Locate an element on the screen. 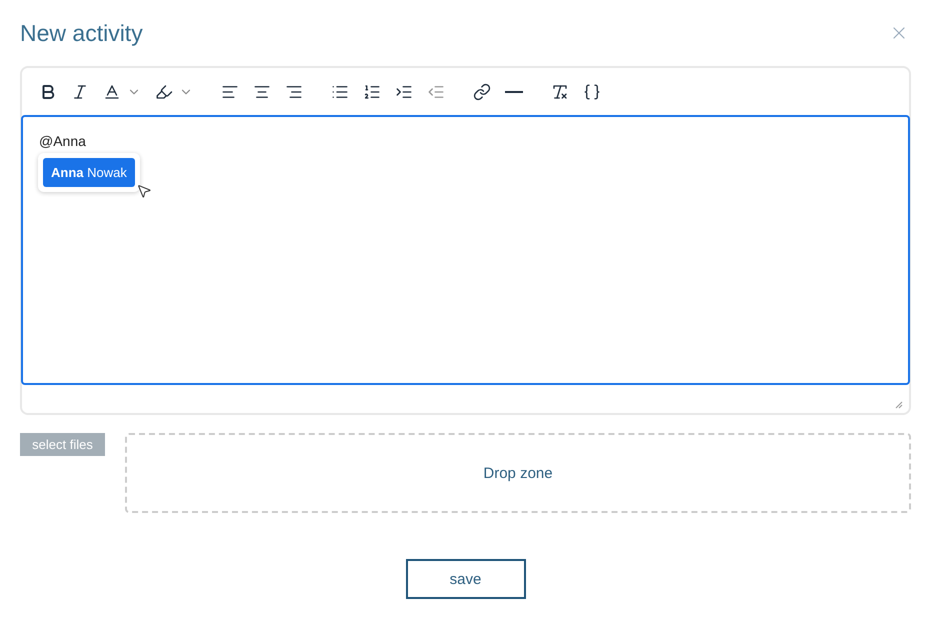 This screenshot has height=635, width=931. drop-zone-label: Drop zone is located at coordinates (518, 473).